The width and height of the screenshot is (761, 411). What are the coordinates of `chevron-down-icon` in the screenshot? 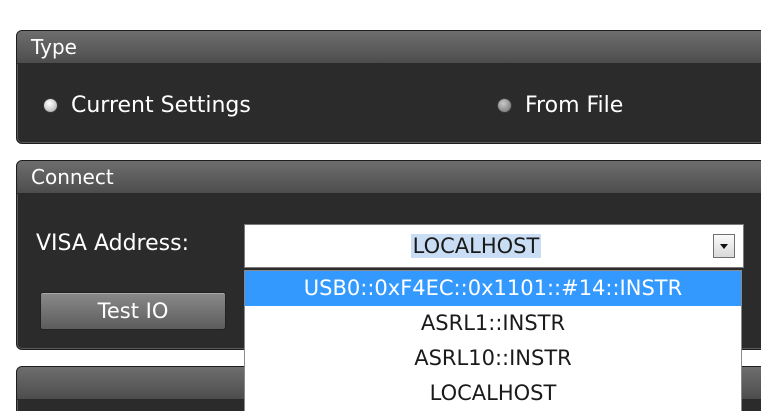 It's located at (724, 246).